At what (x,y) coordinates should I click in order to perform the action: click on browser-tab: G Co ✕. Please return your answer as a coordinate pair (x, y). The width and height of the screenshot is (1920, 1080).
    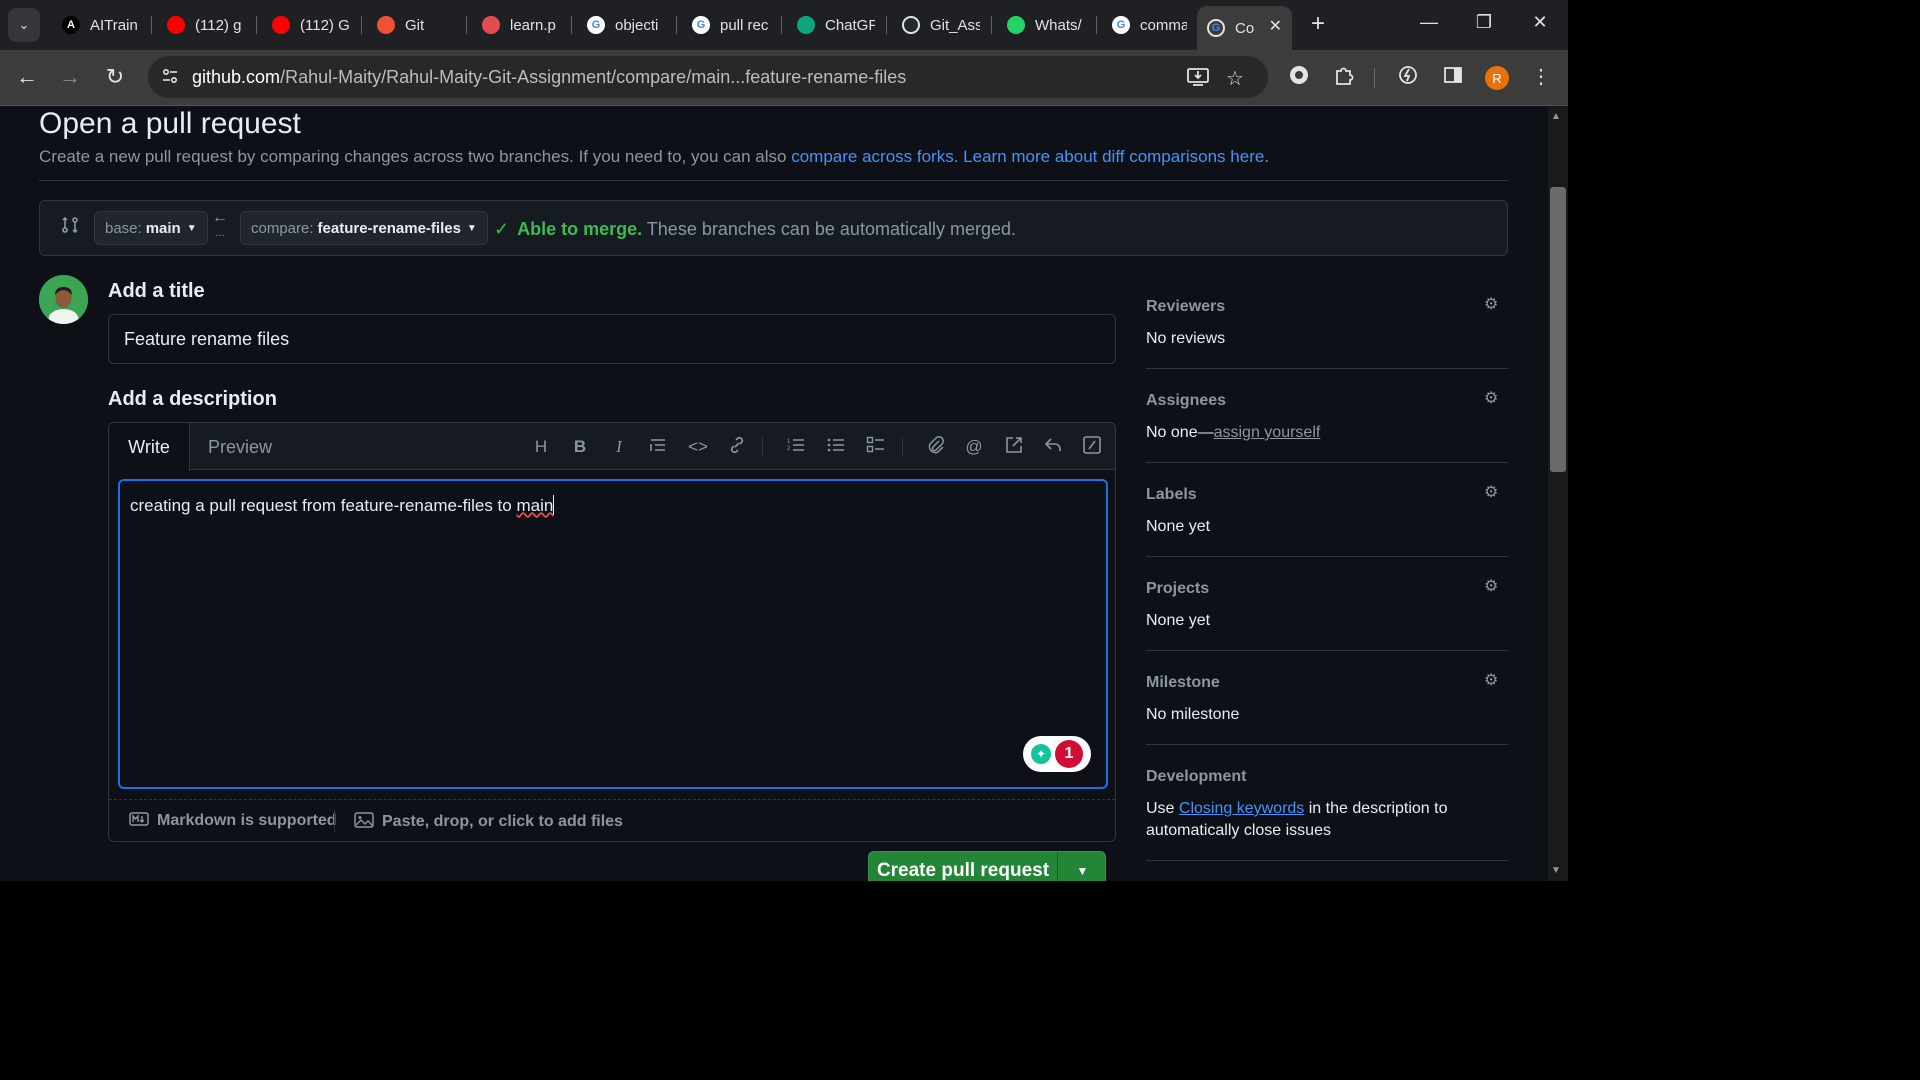
    Looking at the image, I should click on (1244, 28).